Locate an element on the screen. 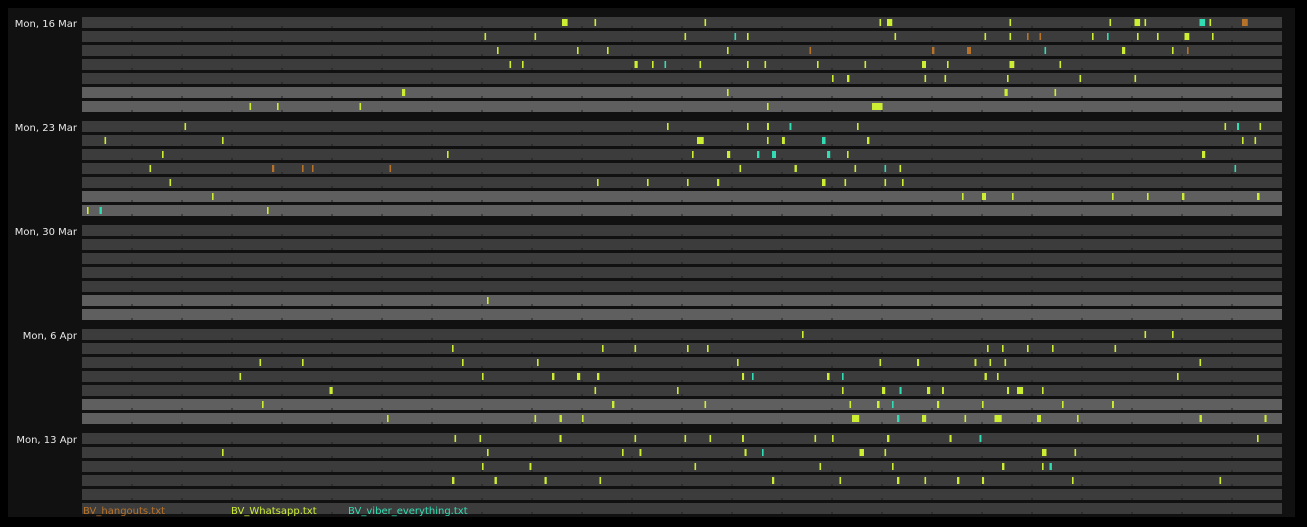 Image resolution: width=1307 pixels, height=527 pixels. week-label: Mon, 16 Mar is located at coordinates (46, 24).